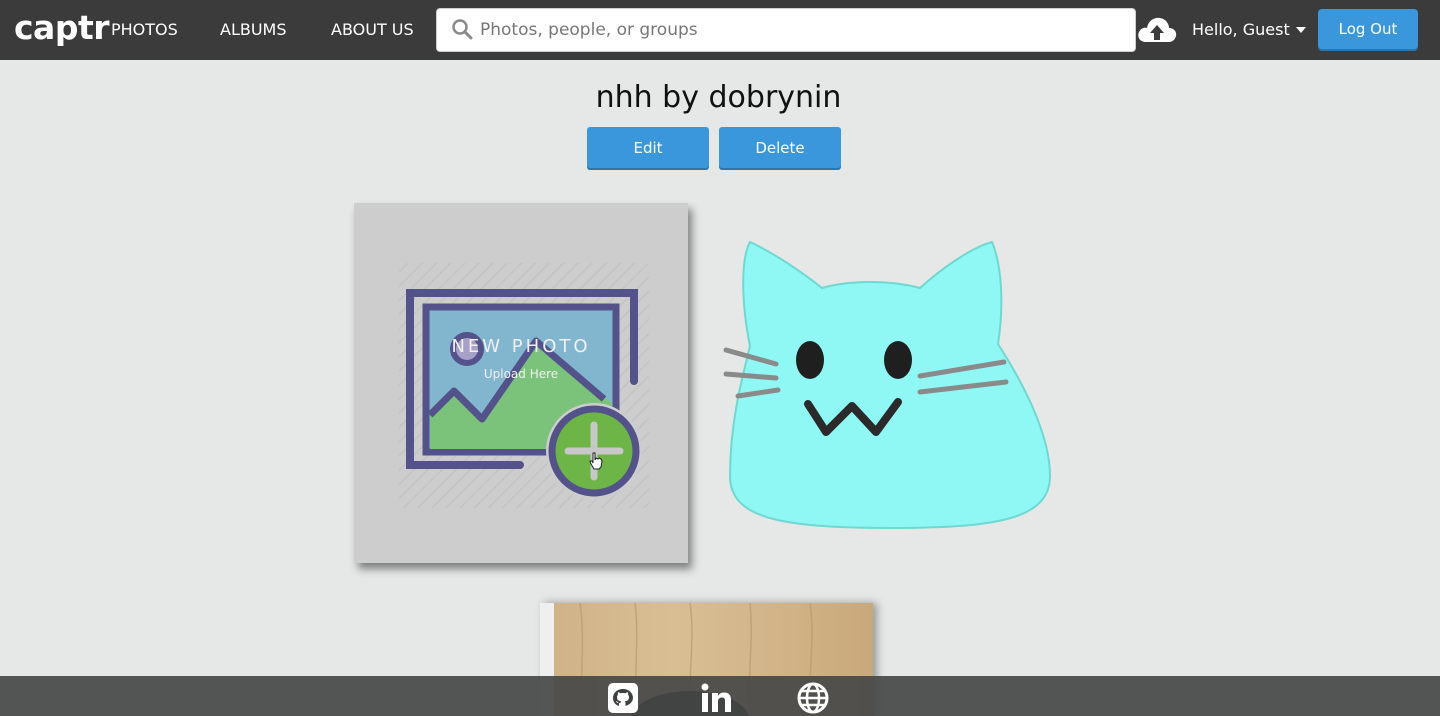  I want to click on search-input, so click(800, 30).